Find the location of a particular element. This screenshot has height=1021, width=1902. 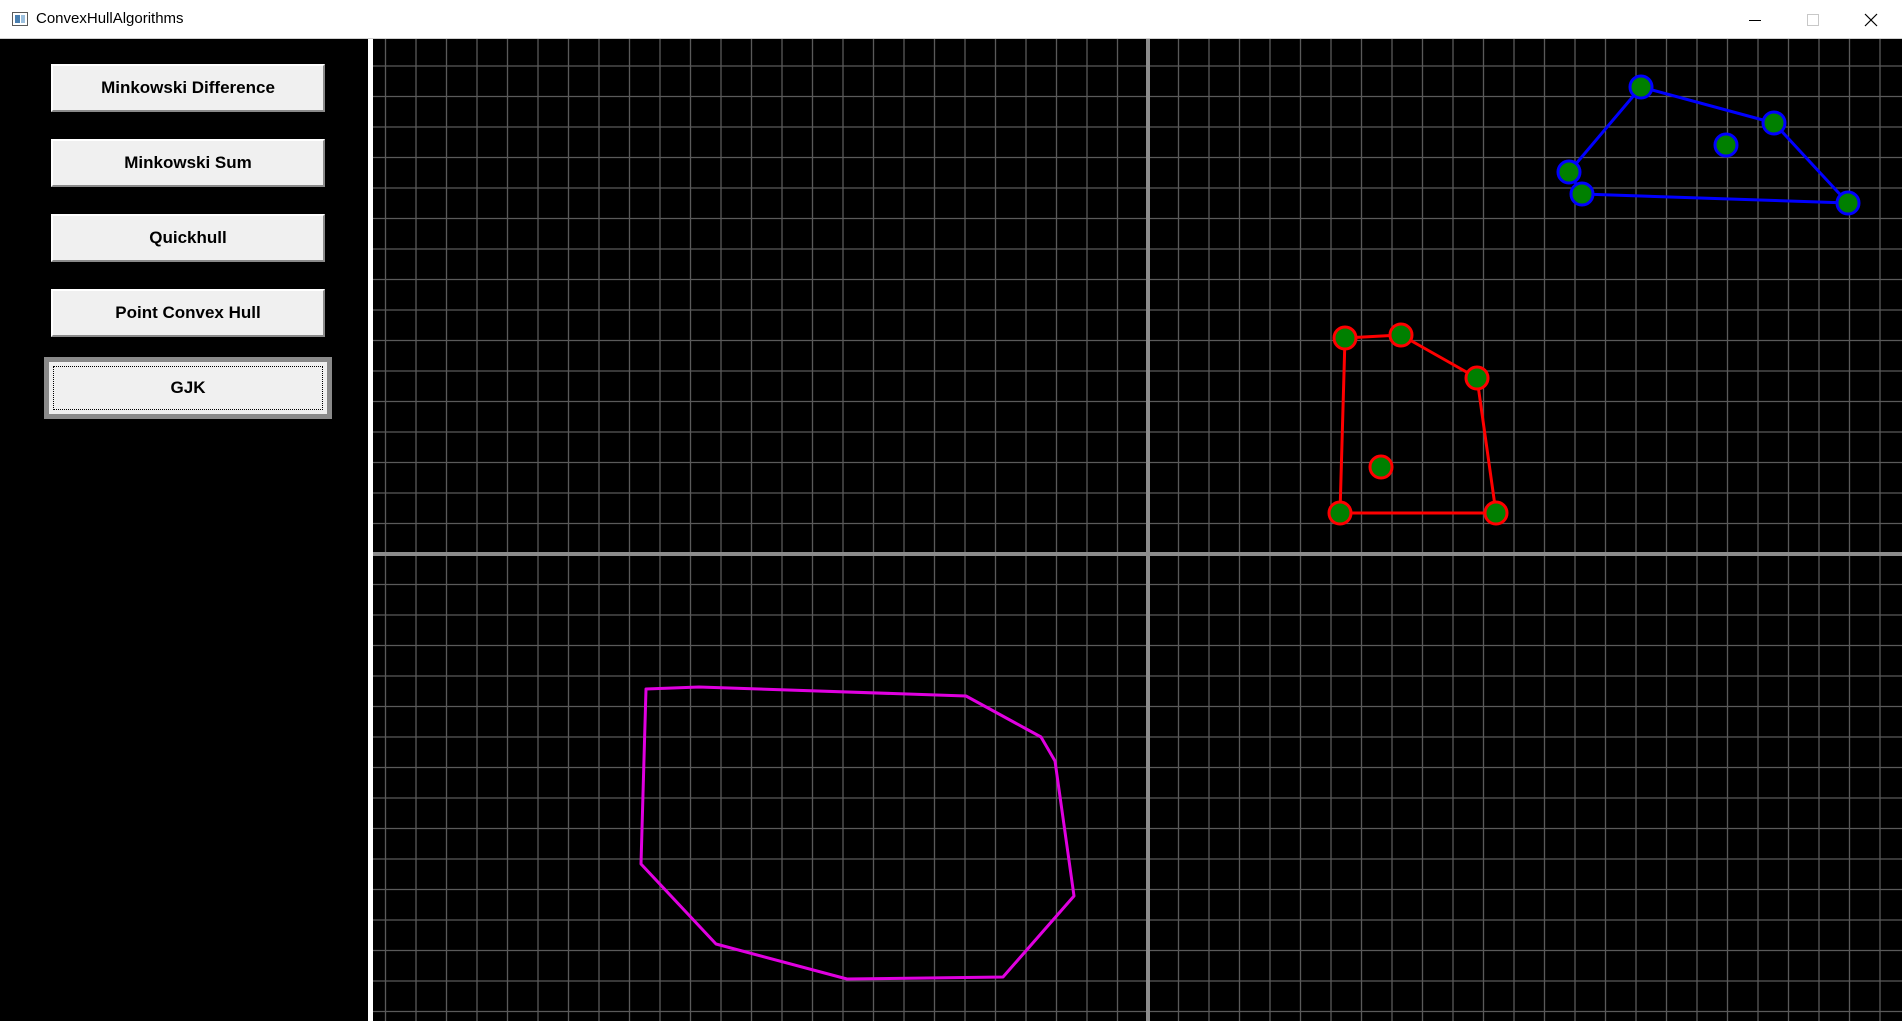

magenta-hull is located at coordinates (857, 833).